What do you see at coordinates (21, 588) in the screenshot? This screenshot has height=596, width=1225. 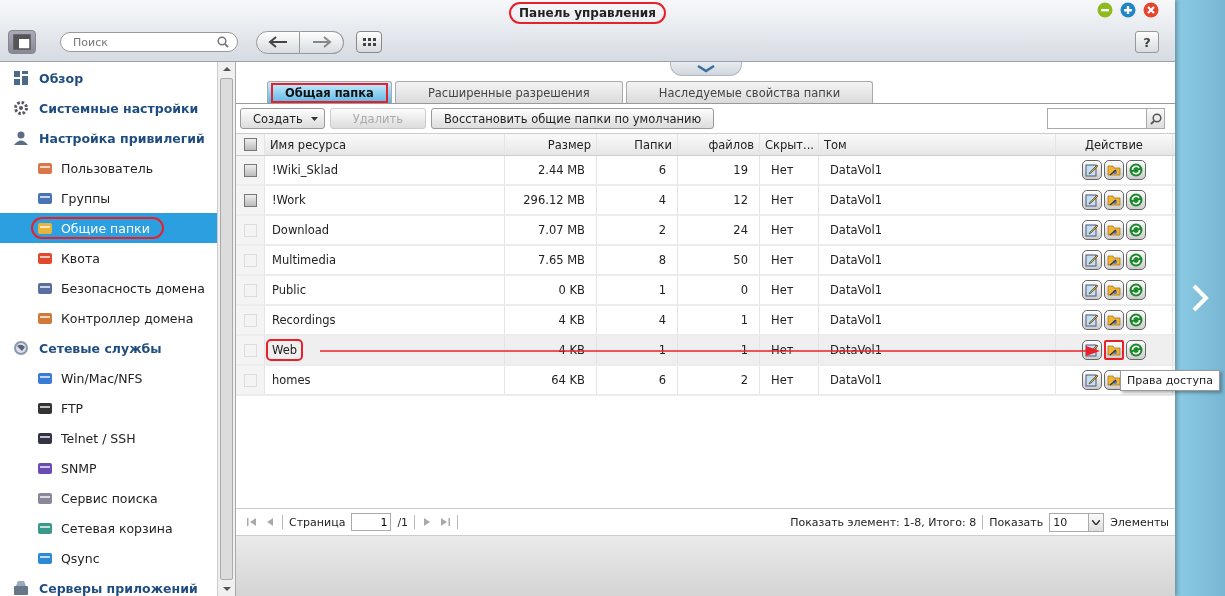 I see `drawer-icon` at bounding box center [21, 588].